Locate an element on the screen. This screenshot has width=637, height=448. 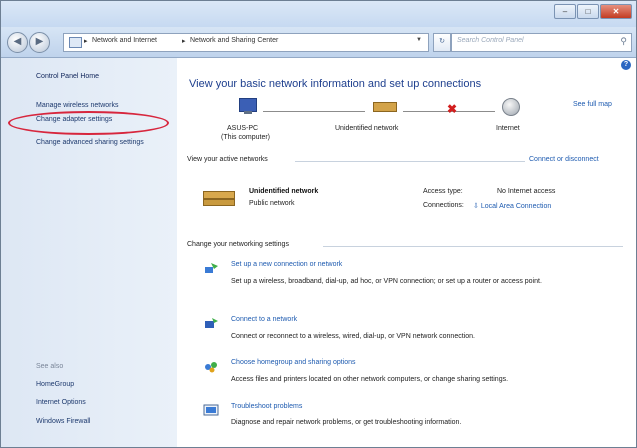
troubleshoot-icon is located at coordinates (211, 410).